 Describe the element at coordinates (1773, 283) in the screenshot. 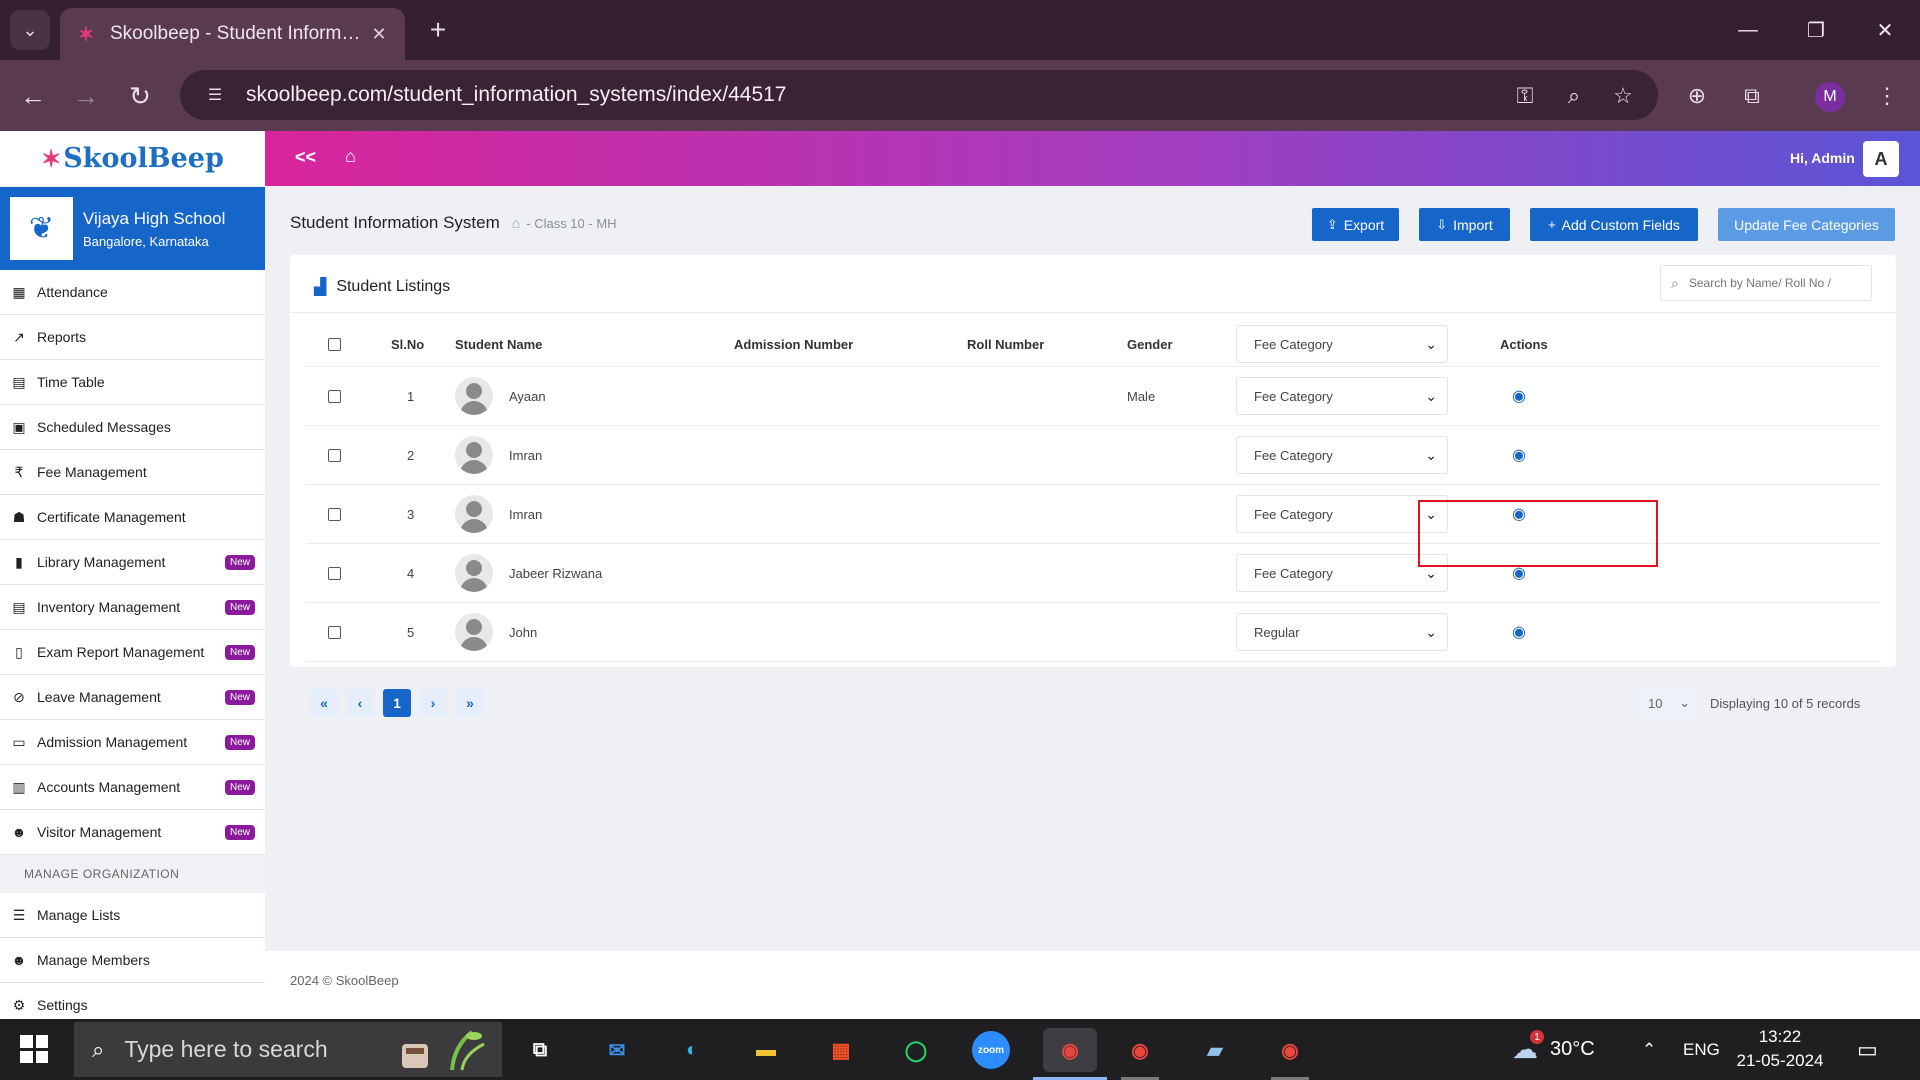

I see `search-input` at that location.